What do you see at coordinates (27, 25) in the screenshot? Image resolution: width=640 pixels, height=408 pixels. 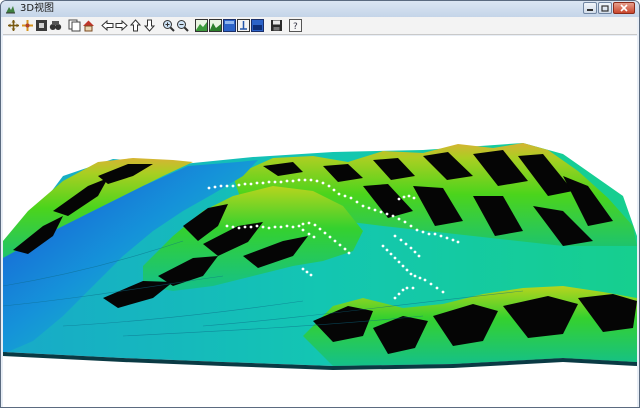 I see `move-icon` at bounding box center [27, 25].